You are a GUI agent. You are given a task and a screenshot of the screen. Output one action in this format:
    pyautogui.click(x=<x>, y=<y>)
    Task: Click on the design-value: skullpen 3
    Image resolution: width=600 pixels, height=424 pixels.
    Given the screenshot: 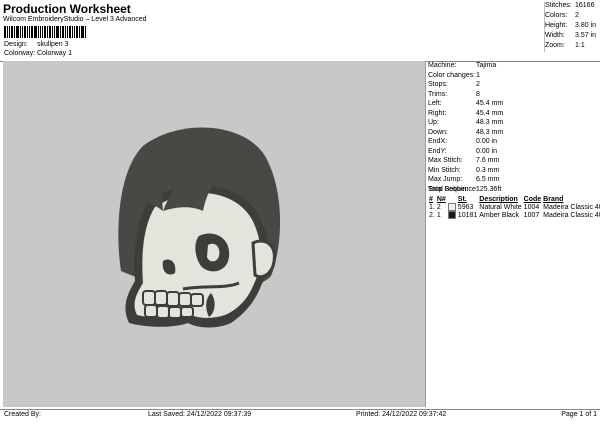 What is the action you would take?
    pyautogui.click(x=53, y=44)
    